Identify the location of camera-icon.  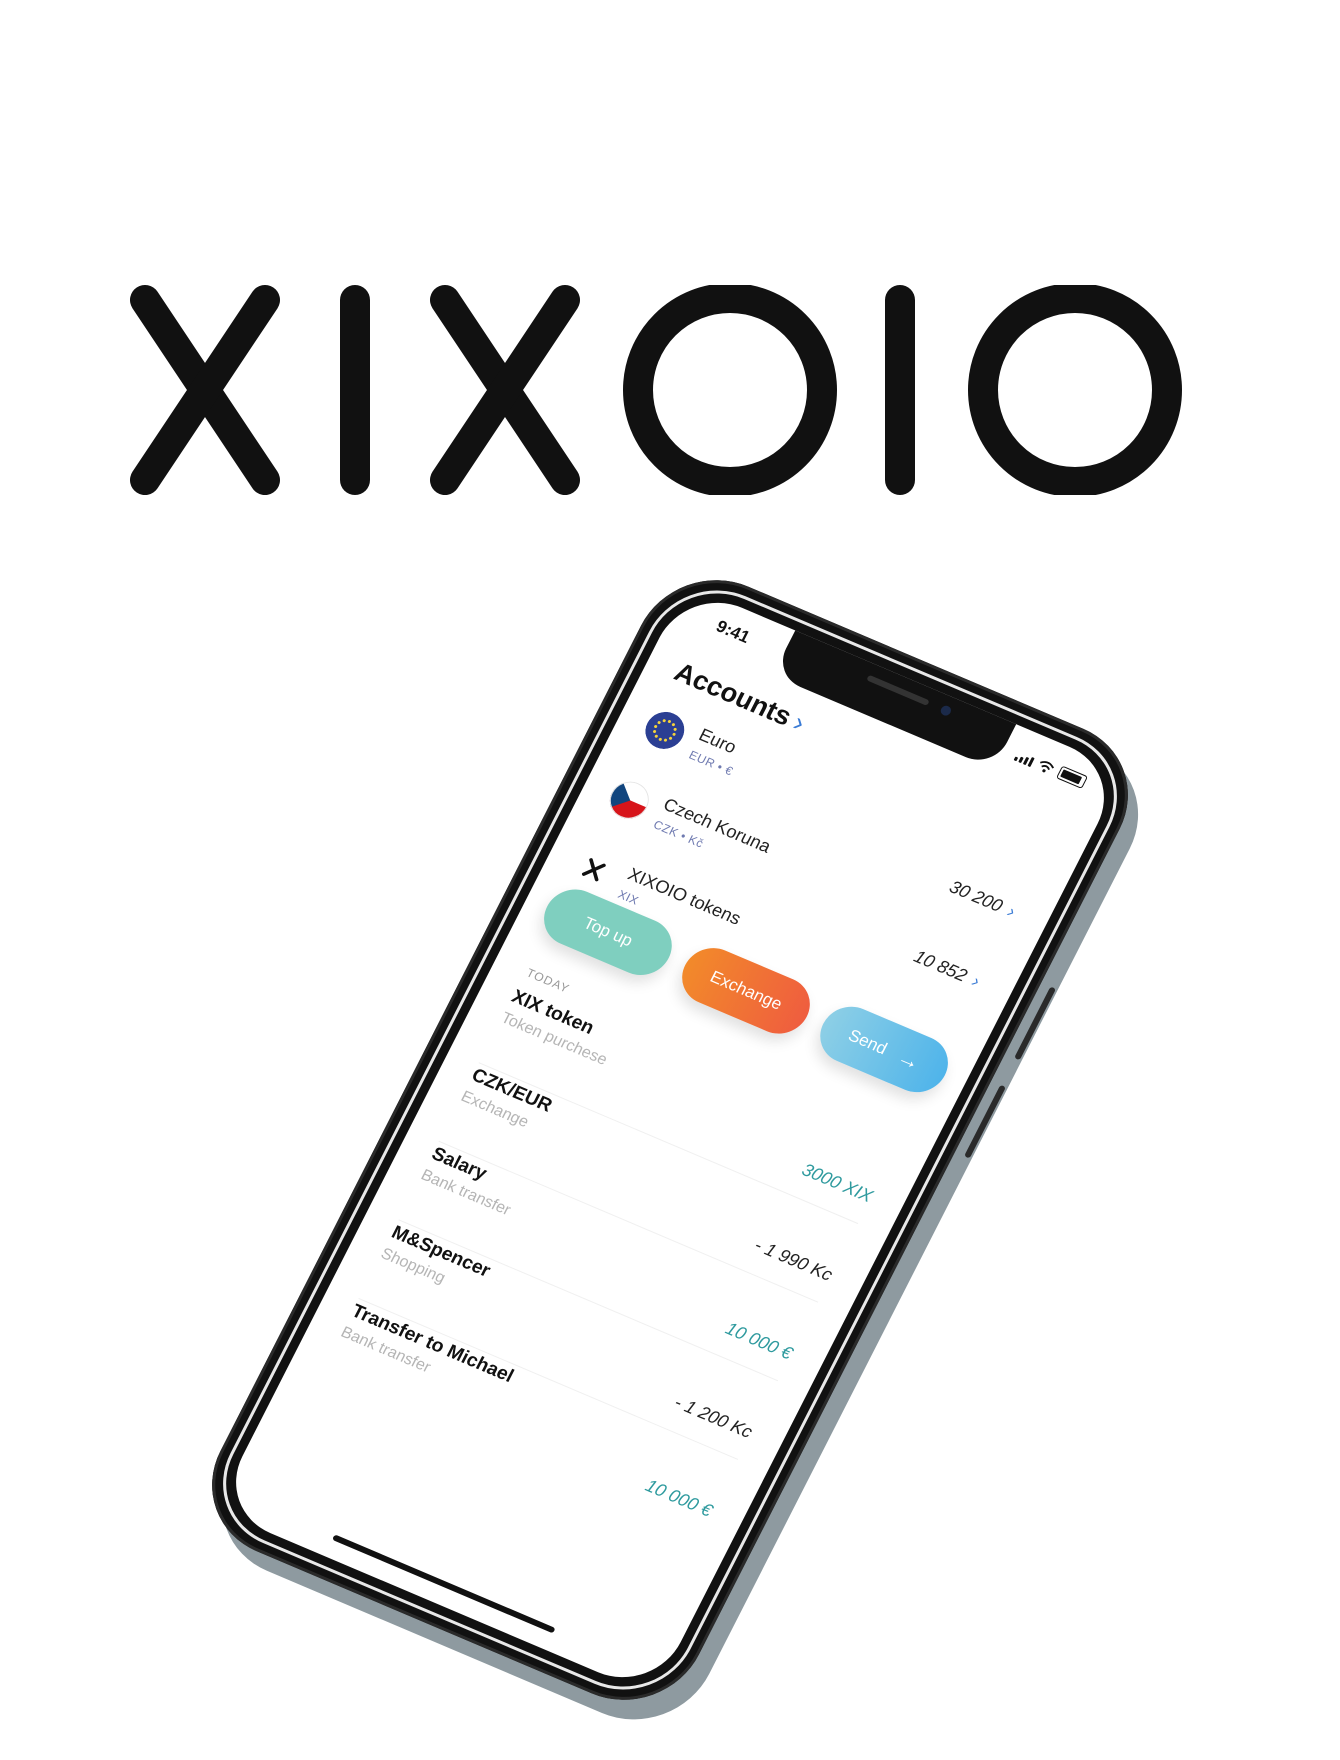
(945, 711).